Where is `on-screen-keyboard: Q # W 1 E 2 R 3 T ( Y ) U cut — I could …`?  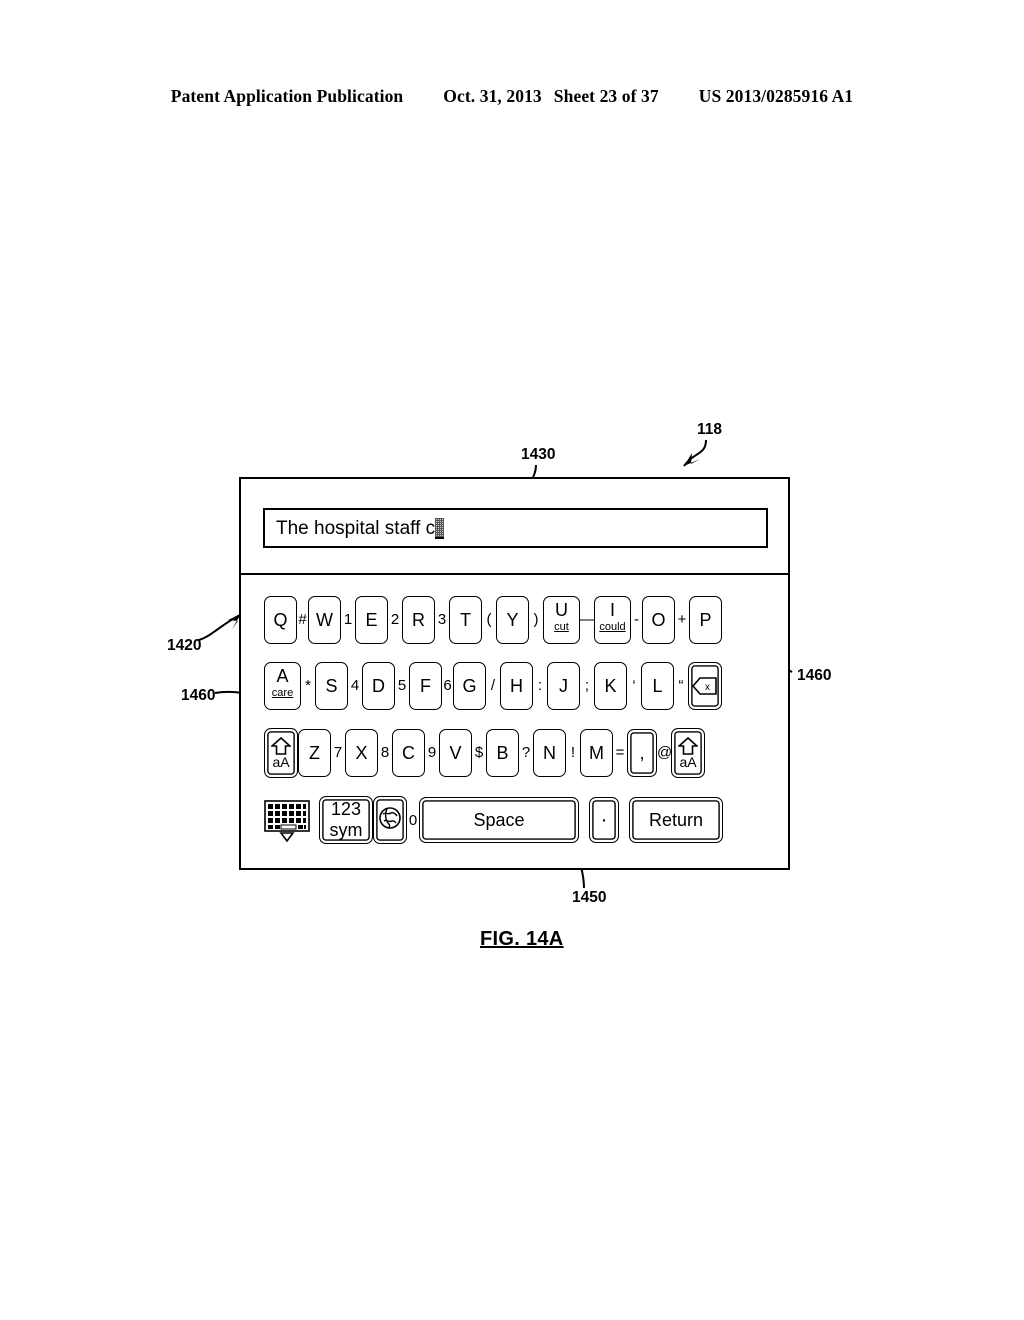 on-screen-keyboard: Q # W 1 E 2 R 3 T ( Y ) U cut — I could … is located at coordinates (514, 722).